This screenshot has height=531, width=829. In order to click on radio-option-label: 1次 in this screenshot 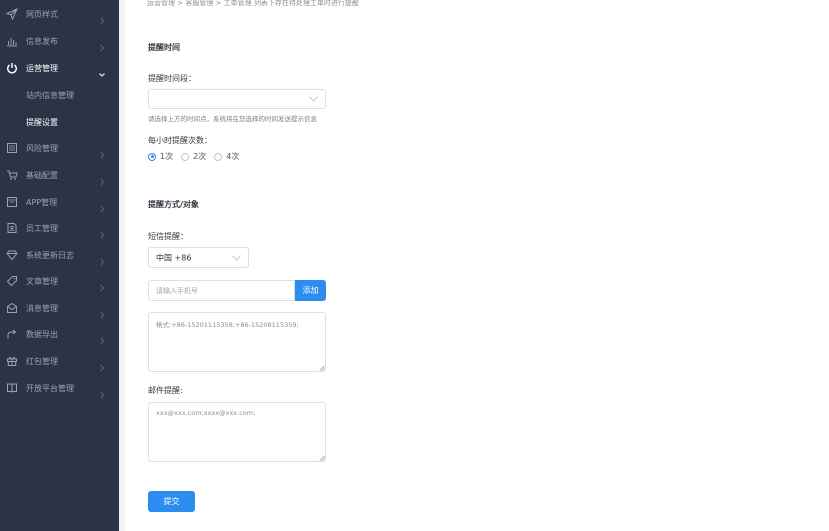, I will do `click(167, 156)`.